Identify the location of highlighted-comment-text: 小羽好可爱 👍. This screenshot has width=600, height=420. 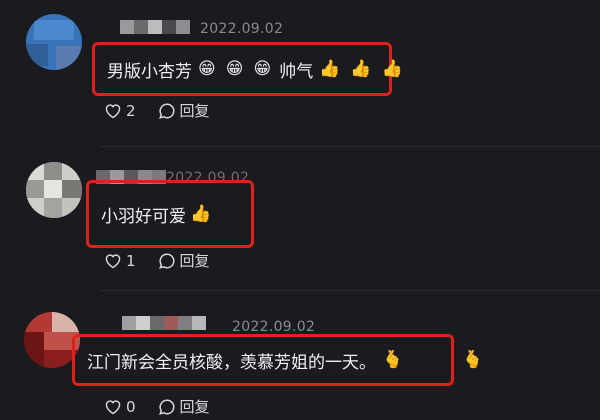
(170, 214).